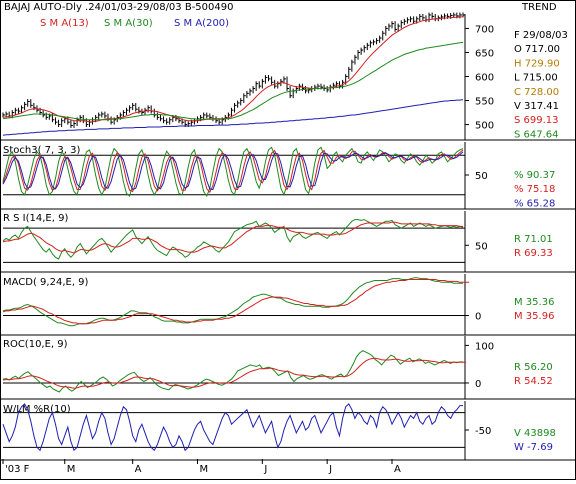  What do you see at coordinates (484, 29) in the screenshot?
I see `y-tick-label: 700` at bounding box center [484, 29].